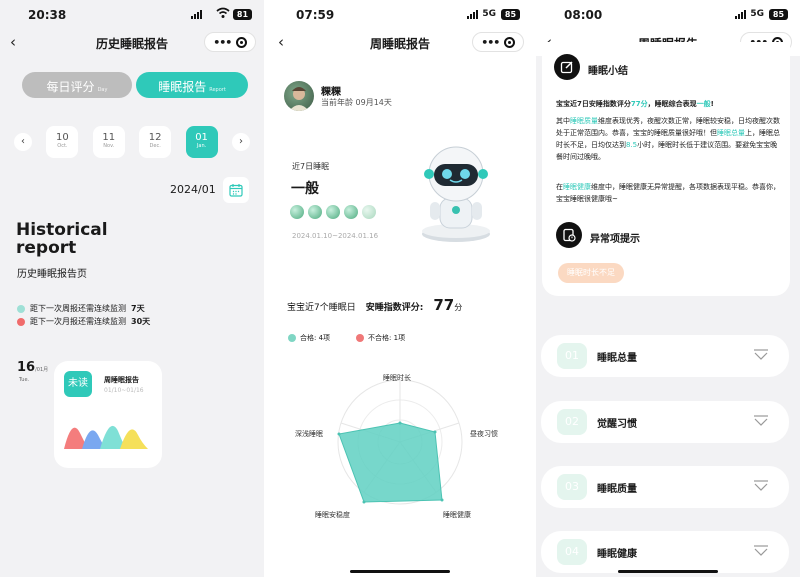 The height and width of the screenshot is (577, 800). I want to click on calendar-icon, so click(236, 190).